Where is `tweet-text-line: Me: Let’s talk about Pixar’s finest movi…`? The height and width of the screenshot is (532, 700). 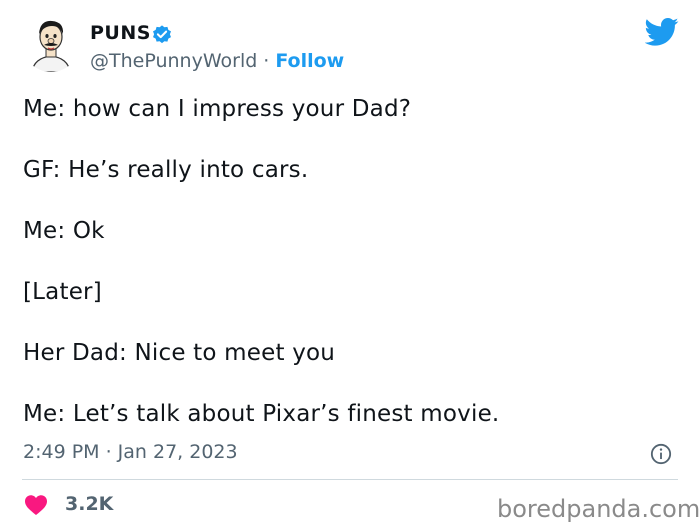
tweet-text-line: Me: Let’s talk about Pixar’s finest movi… is located at coordinates (261, 414).